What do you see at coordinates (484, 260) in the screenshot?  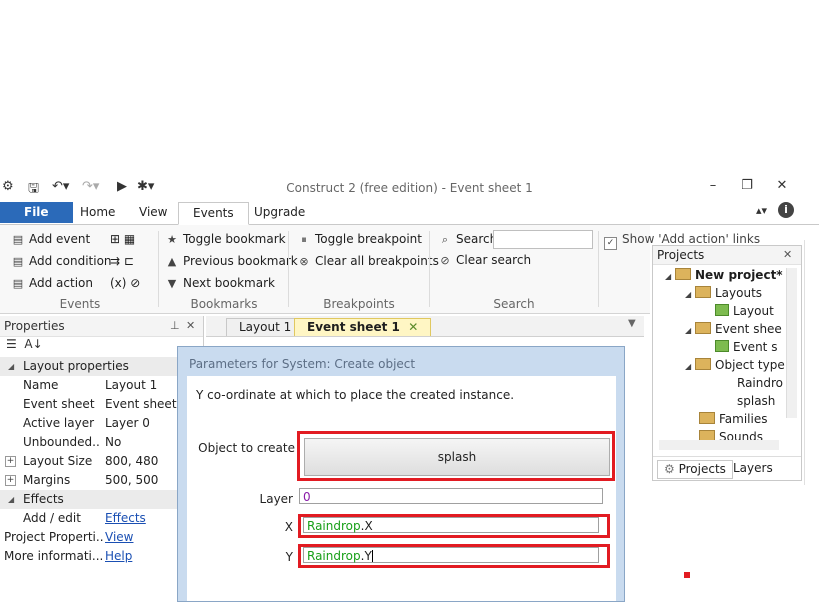 I see `clear-search-button: ⊘ Clear search` at bounding box center [484, 260].